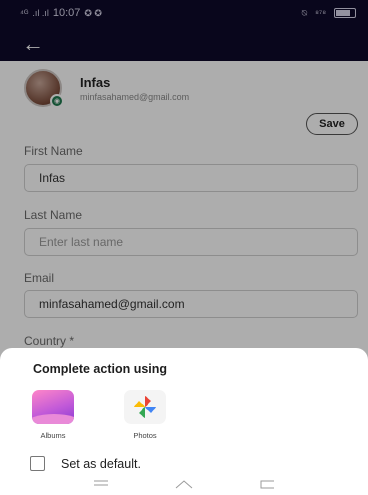 This screenshot has height=495, width=368. I want to click on sheet-title: Complete action using, so click(100, 369).